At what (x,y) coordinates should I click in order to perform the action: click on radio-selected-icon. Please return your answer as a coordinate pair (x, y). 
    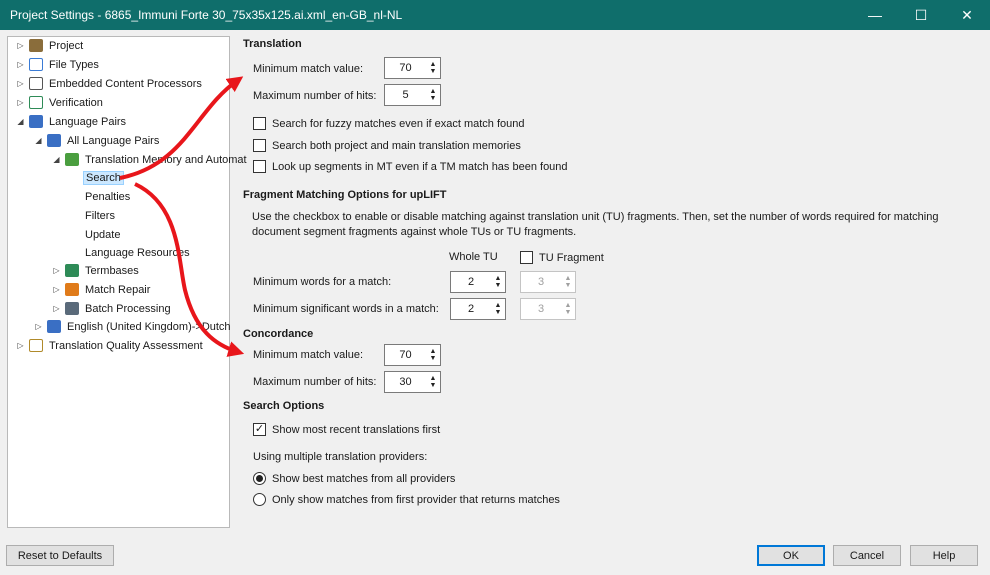
    Looking at the image, I should click on (259, 478).